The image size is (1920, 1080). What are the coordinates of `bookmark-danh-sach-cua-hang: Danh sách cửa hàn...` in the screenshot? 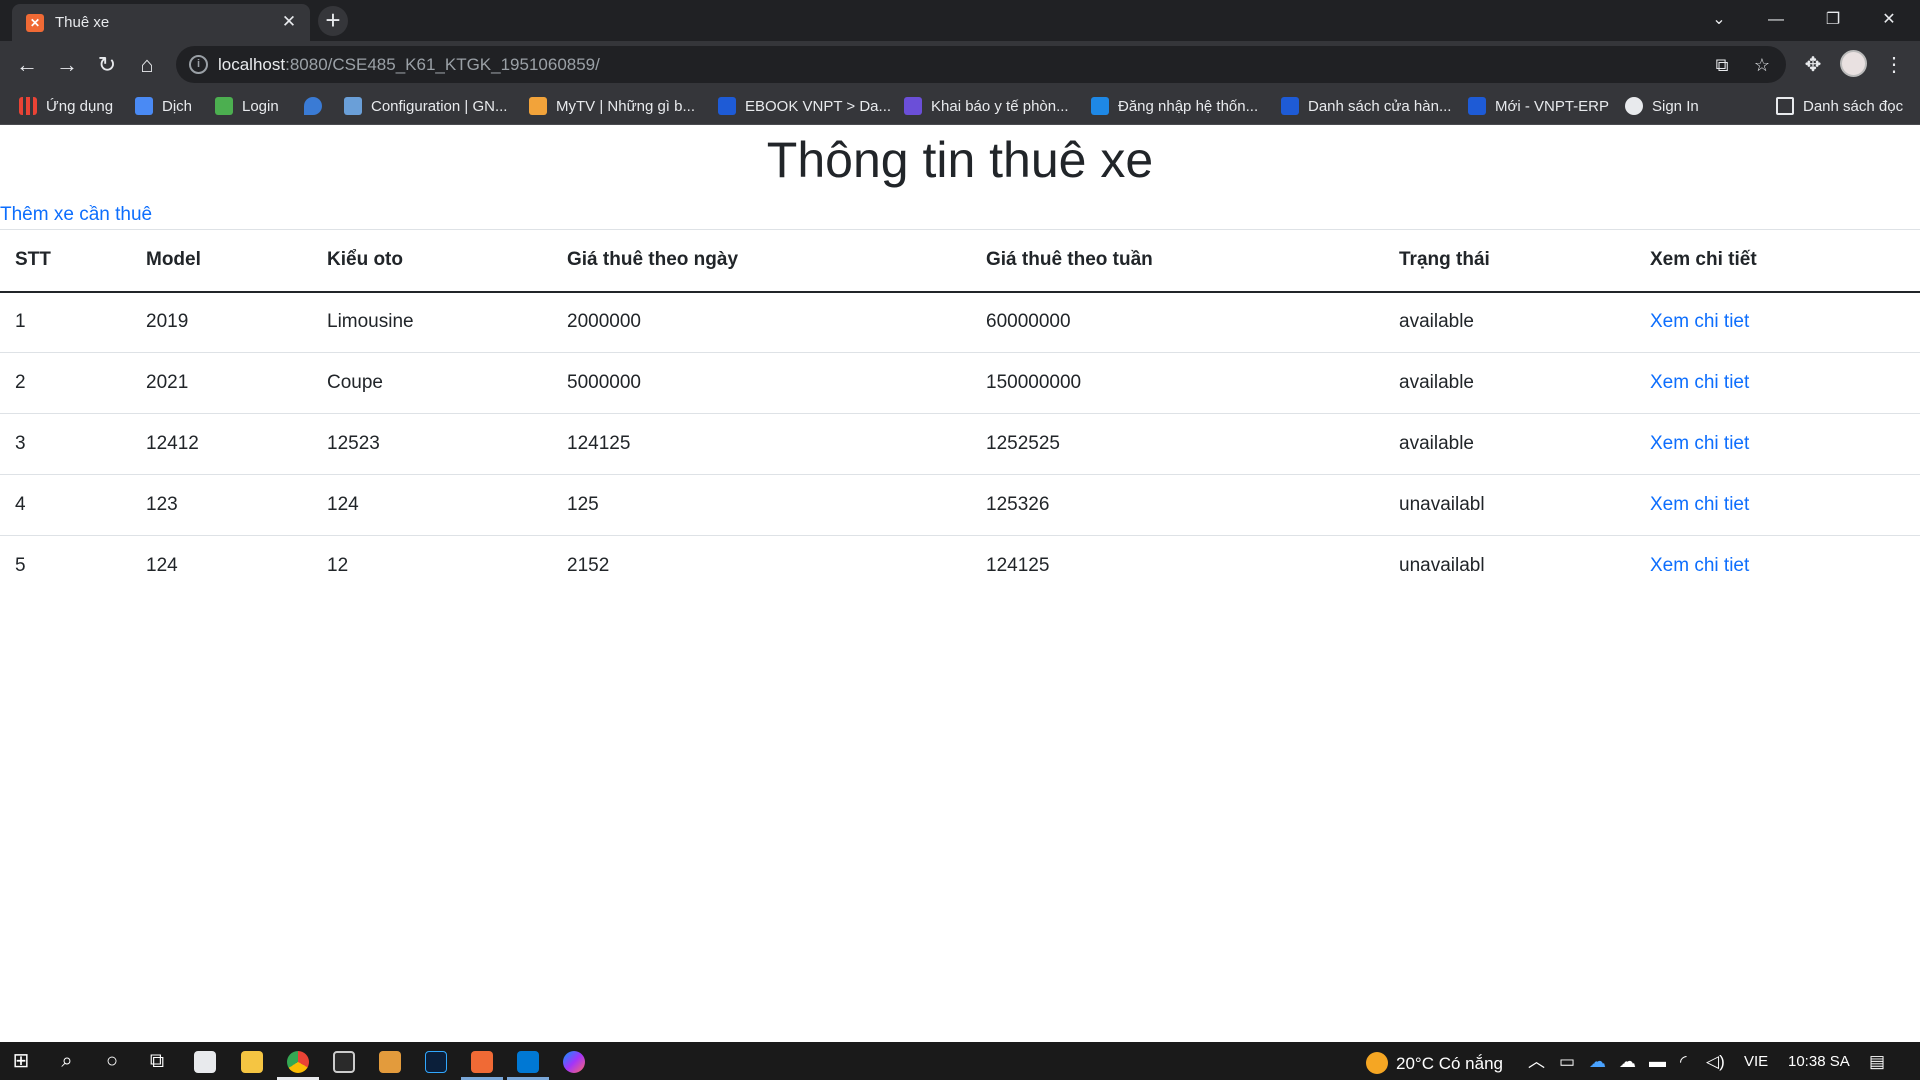 It's located at (1366, 107).